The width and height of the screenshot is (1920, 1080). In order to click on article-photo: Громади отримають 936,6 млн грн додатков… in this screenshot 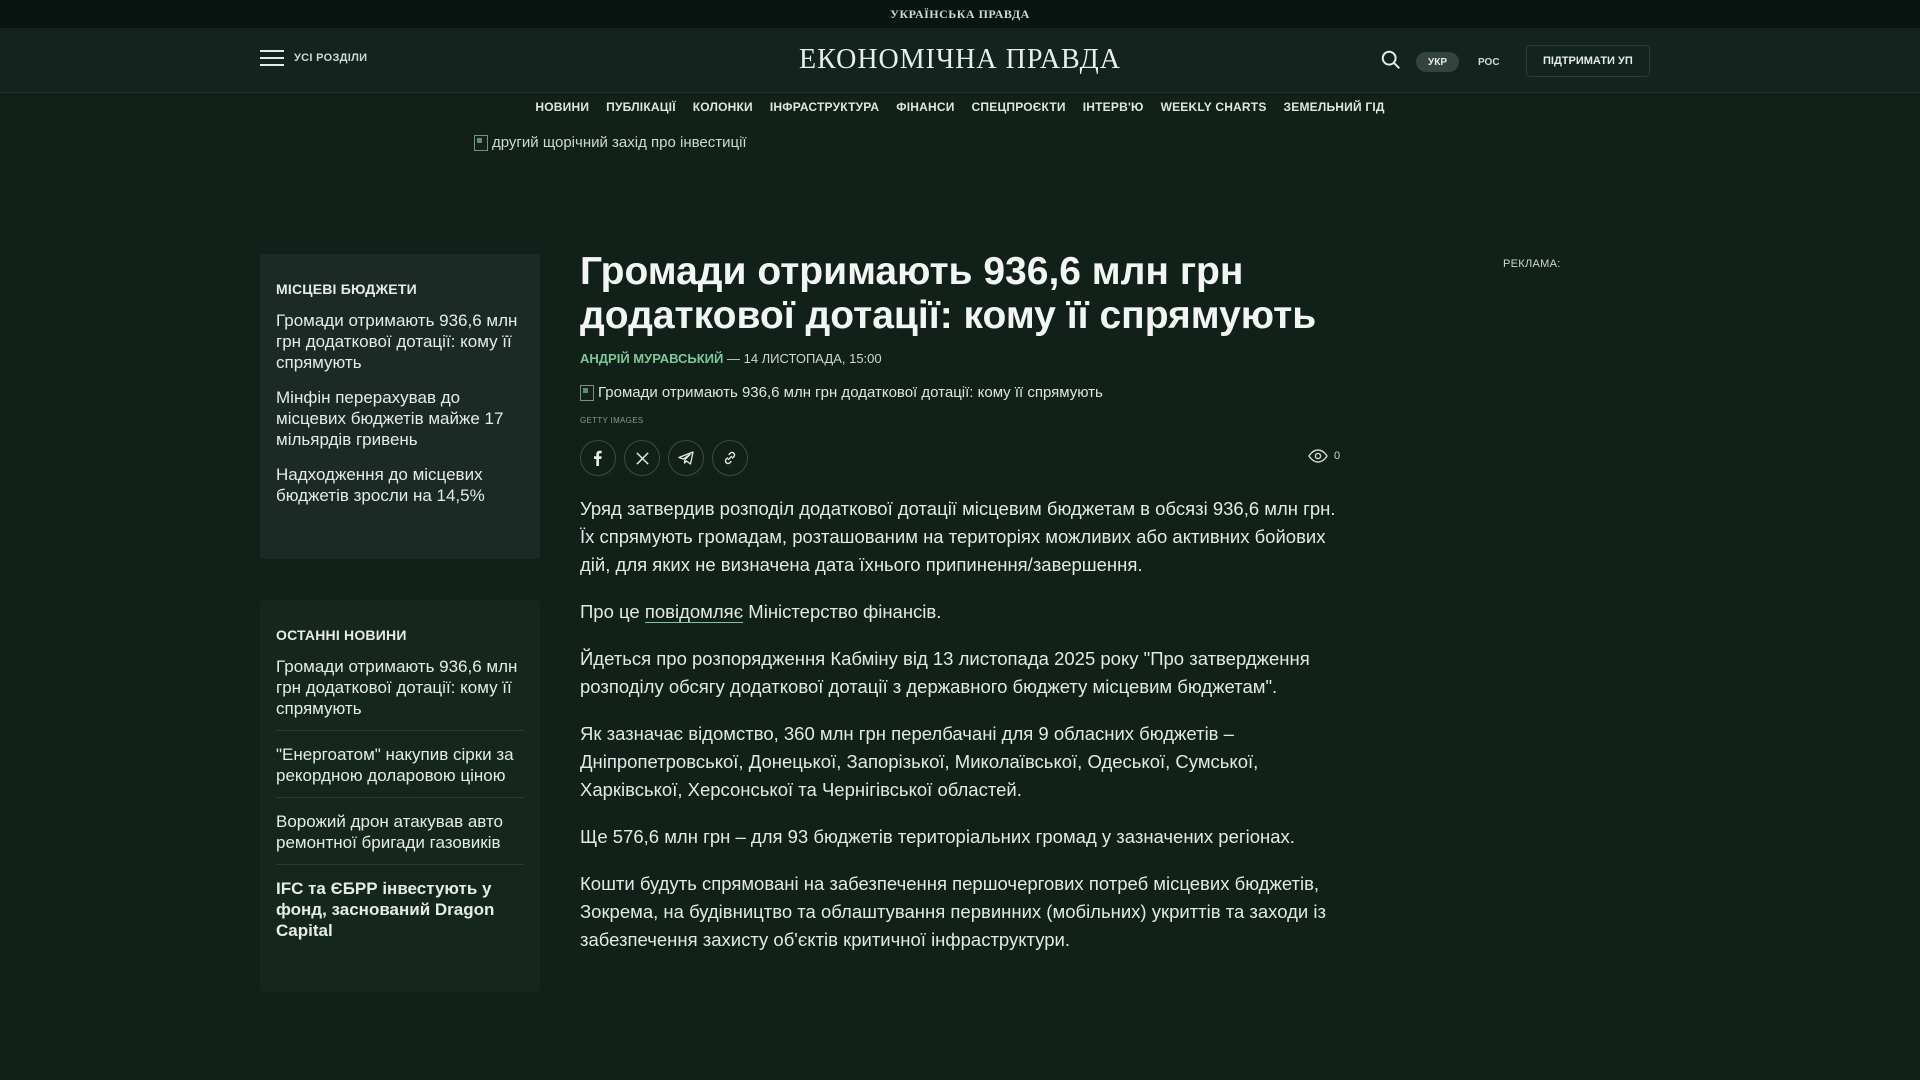, I will do `click(841, 392)`.